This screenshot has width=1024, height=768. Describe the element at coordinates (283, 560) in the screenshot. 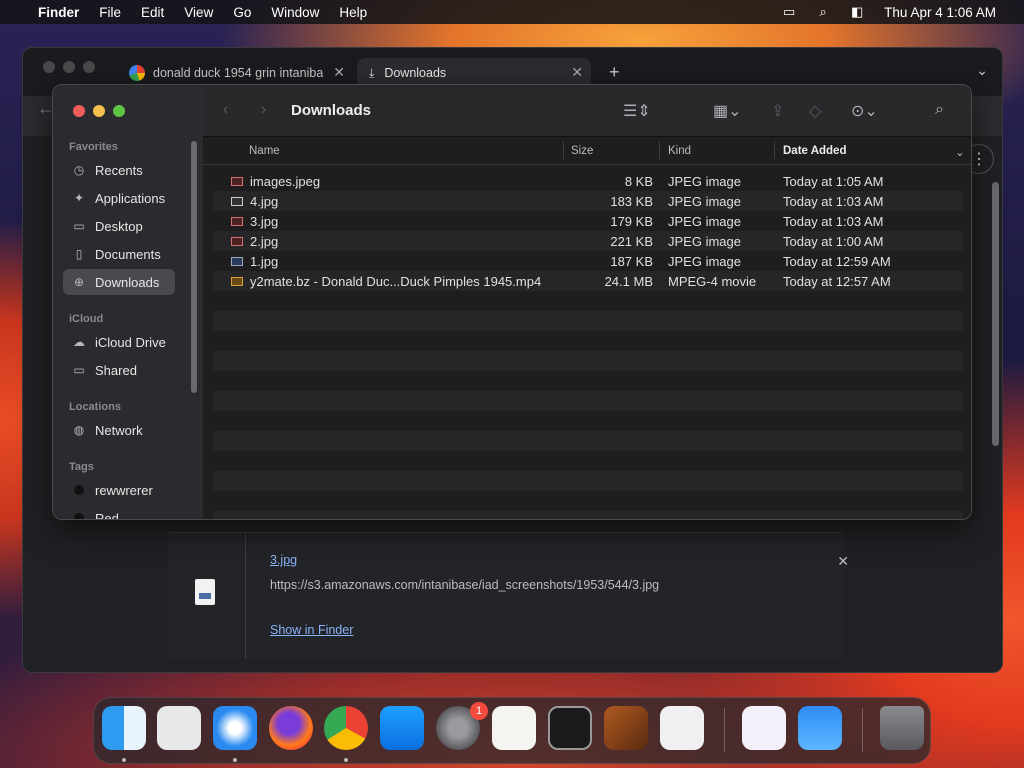

I see `download-filename-link: 3.jpg` at that location.